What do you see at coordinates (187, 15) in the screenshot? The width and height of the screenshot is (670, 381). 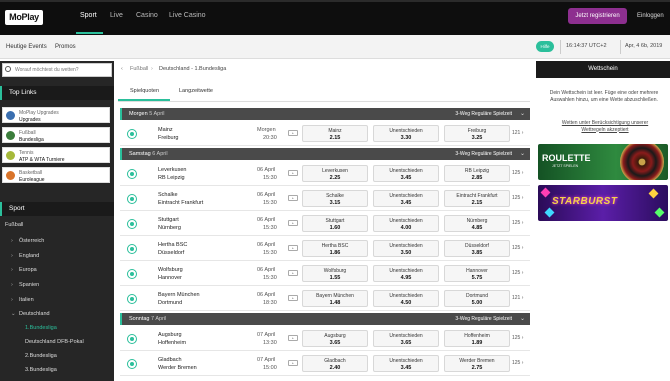 I see `nav-live-casino: Live Casino` at bounding box center [187, 15].